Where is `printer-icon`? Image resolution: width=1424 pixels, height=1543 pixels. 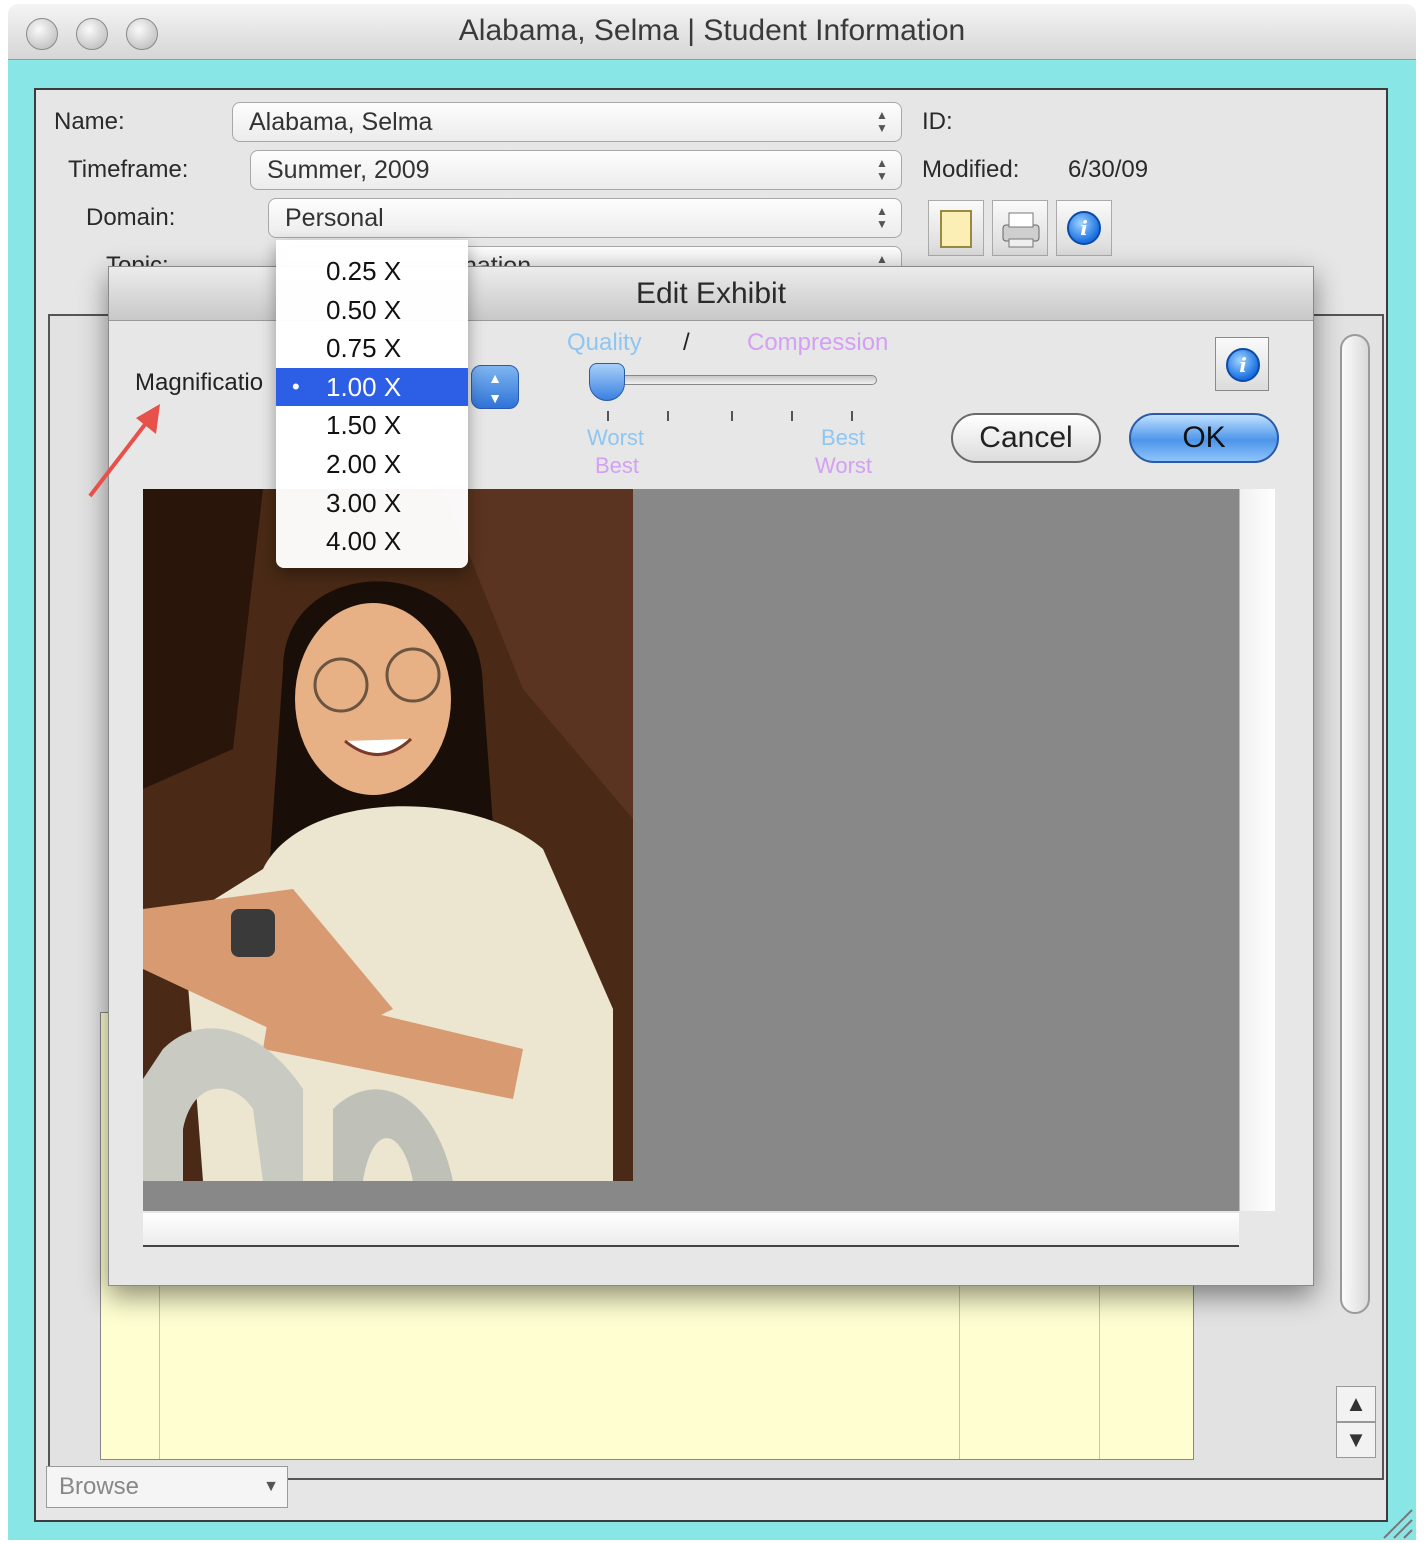 printer-icon is located at coordinates (1021, 230).